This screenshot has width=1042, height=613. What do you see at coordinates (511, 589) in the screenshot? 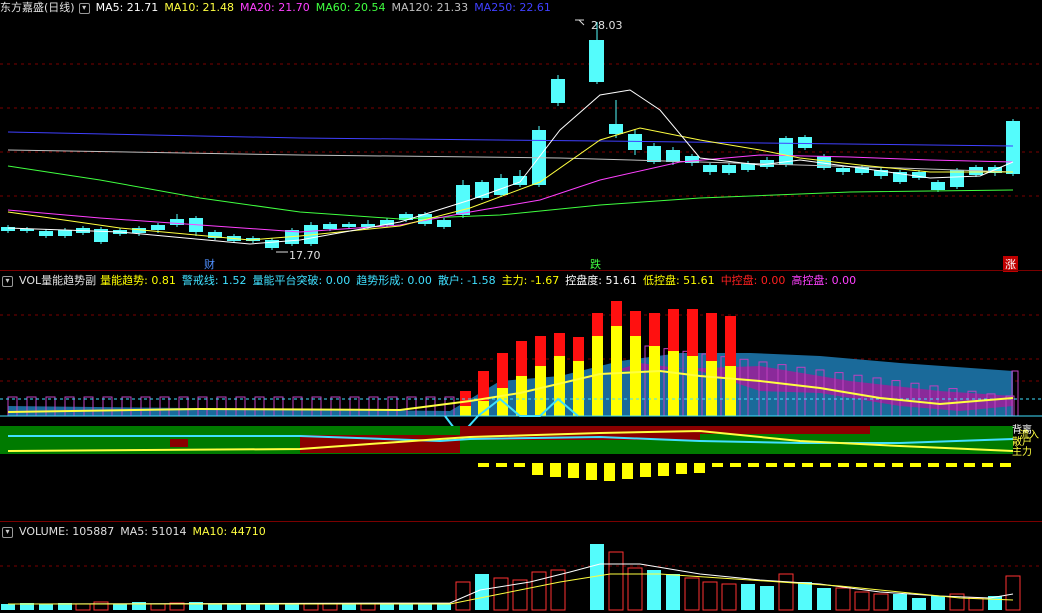
I see `volume-ma10-line` at bounding box center [511, 589].